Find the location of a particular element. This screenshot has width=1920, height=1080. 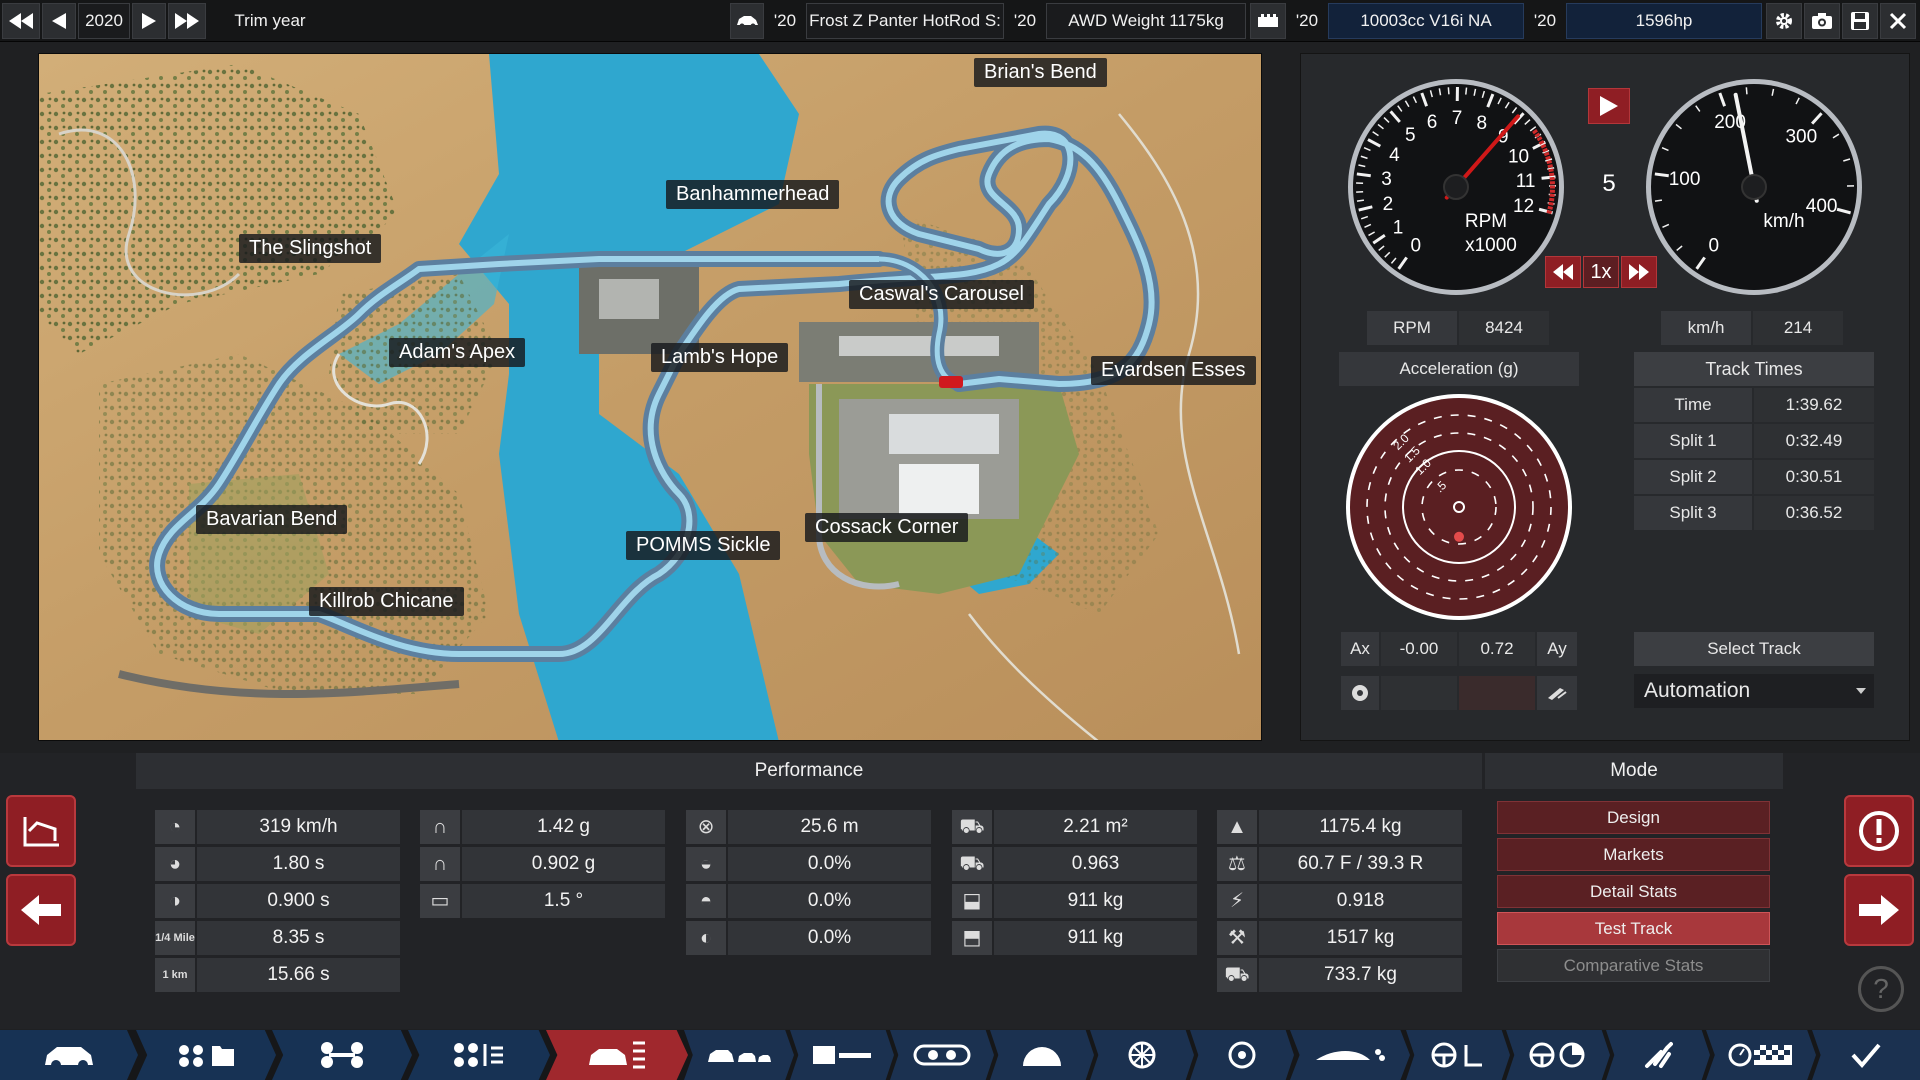

warning-button is located at coordinates (1879, 831).